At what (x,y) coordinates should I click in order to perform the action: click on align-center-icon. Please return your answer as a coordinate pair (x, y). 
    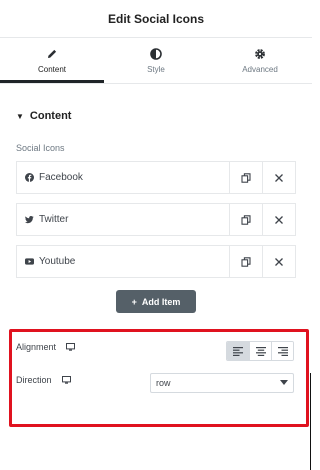
    Looking at the image, I should click on (260, 351).